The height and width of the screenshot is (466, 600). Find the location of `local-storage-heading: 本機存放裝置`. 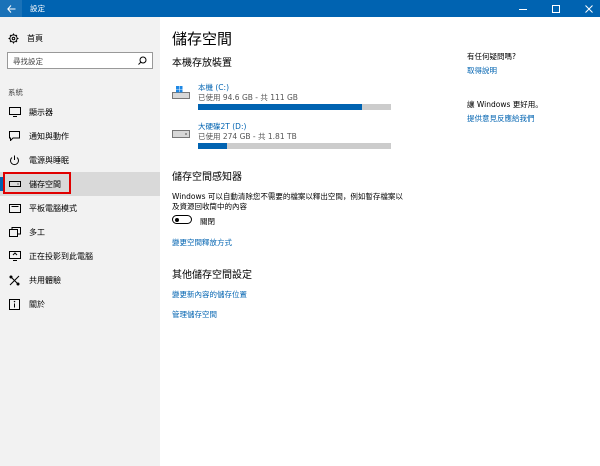

local-storage-heading: 本機存放裝置 is located at coordinates (202, 63).